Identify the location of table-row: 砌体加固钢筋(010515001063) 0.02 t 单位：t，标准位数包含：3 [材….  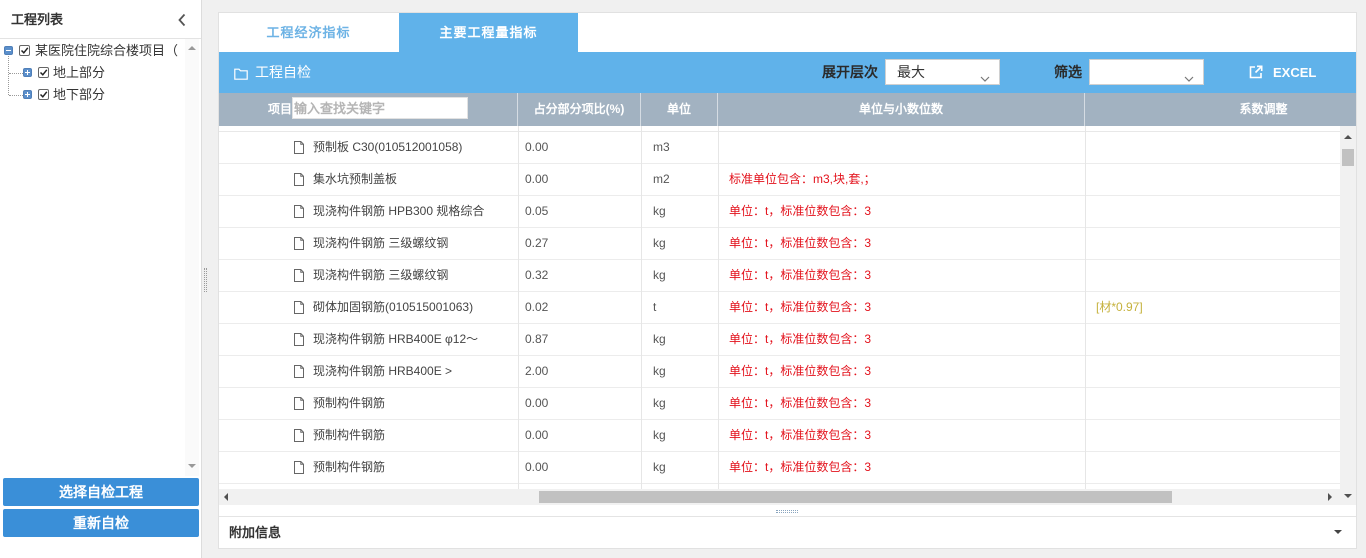
(779, 308).